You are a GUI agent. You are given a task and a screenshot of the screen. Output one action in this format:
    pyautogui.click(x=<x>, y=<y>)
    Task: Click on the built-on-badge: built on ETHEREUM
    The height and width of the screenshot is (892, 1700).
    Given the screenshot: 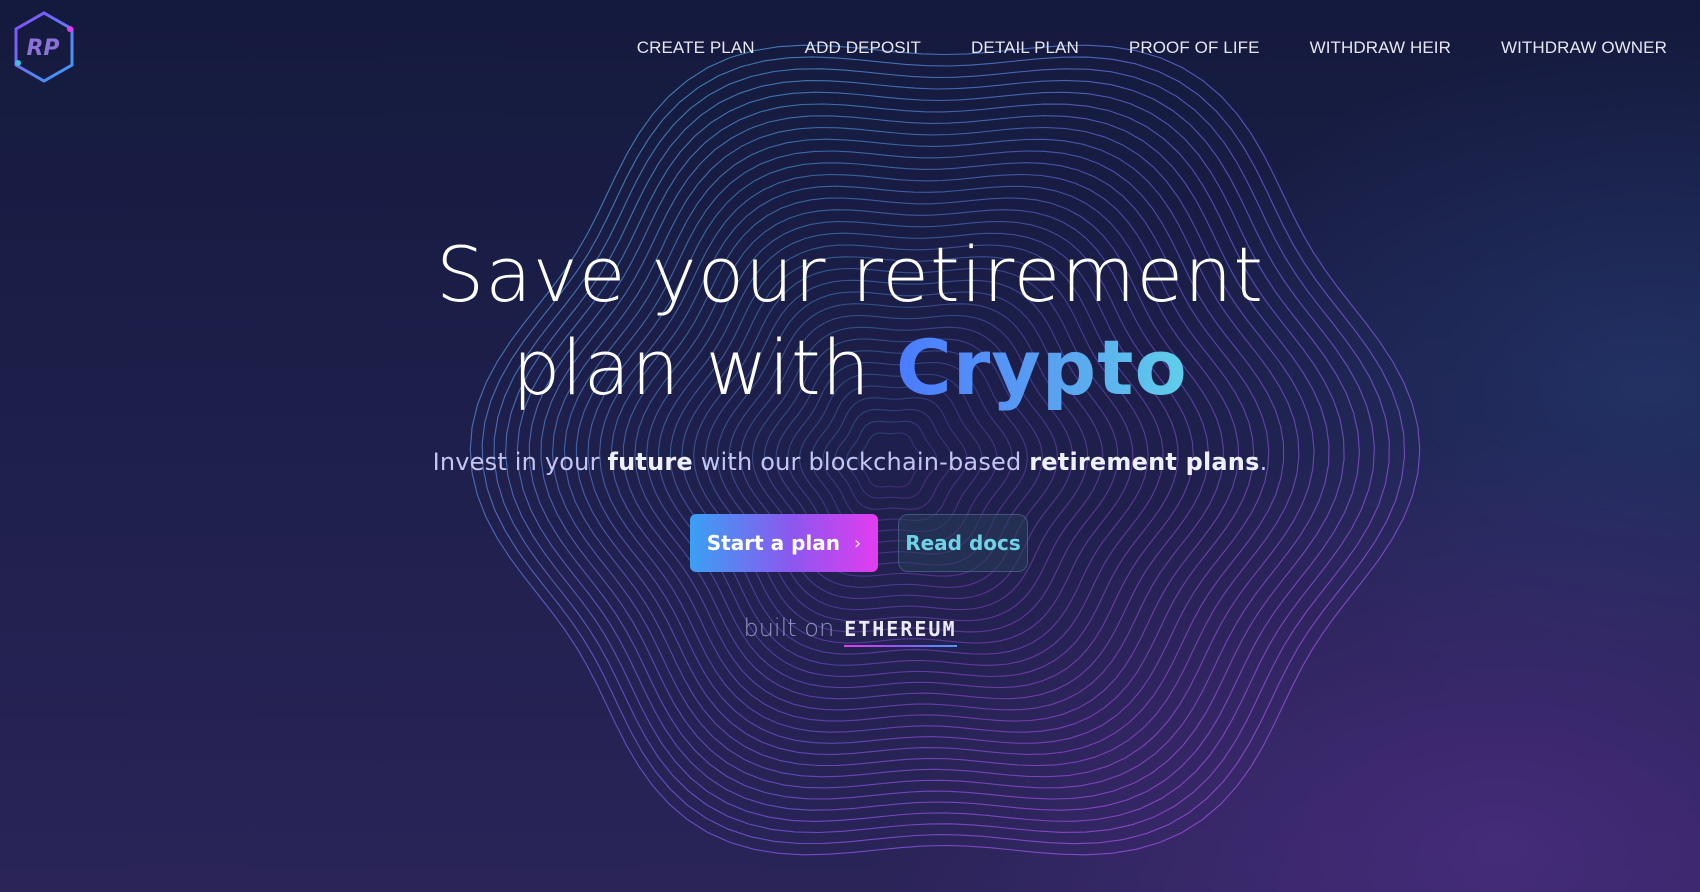 What is the action you would take?
    pyautogui.click(x=850, y=630)
    